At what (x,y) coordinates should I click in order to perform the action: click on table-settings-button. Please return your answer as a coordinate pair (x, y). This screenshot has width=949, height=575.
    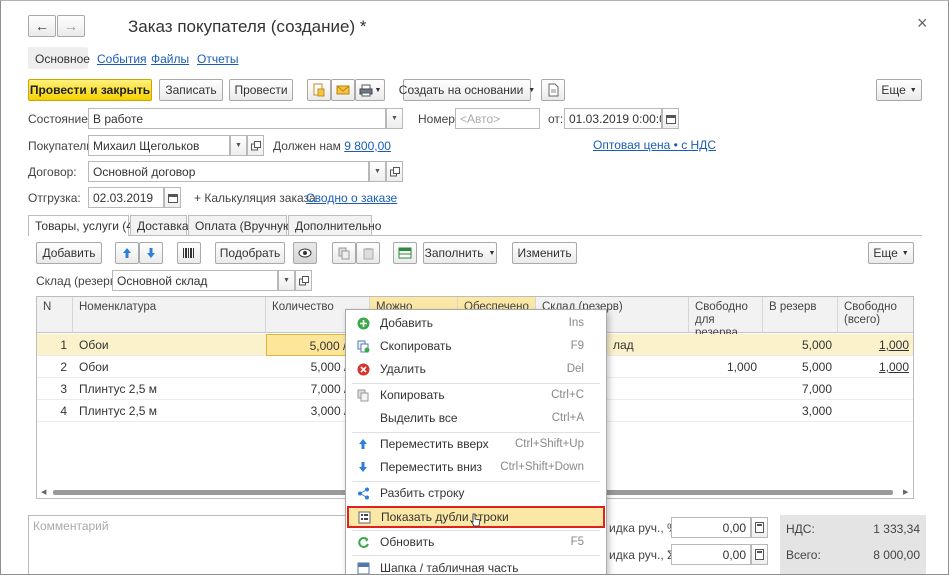
    Looking at the image, I should click on (405, 253).